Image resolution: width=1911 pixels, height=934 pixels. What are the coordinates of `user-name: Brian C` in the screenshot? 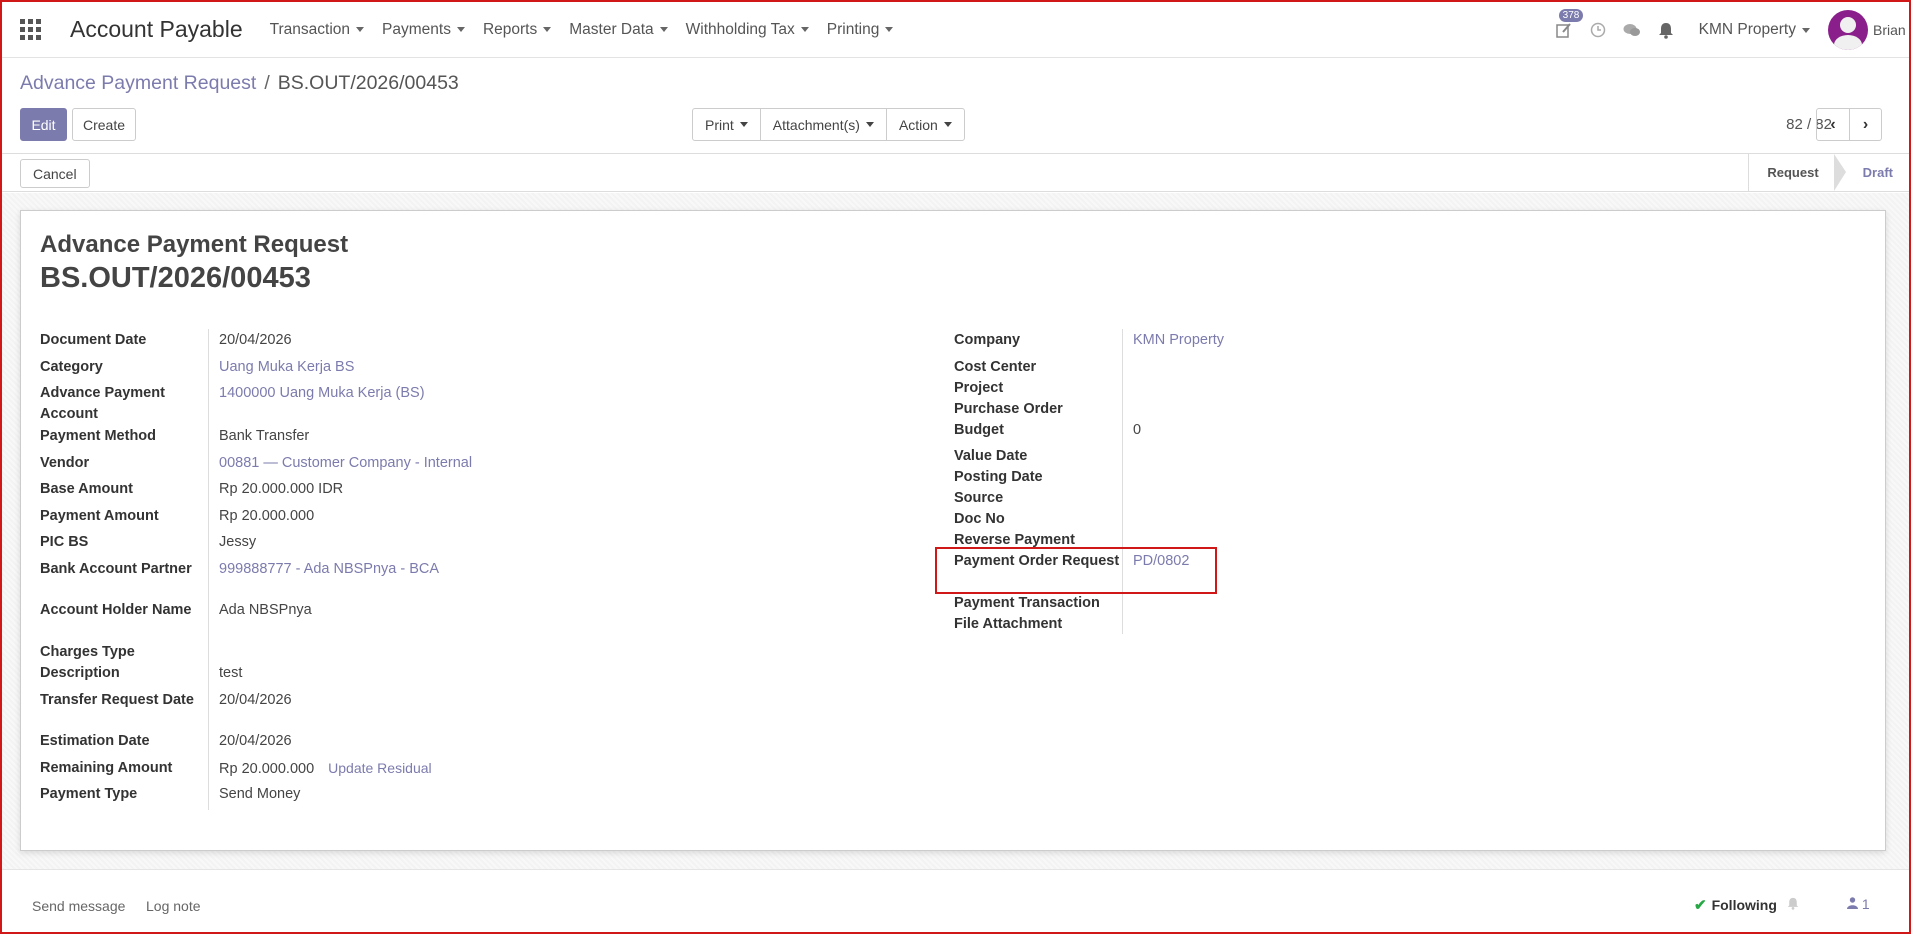 It's located at (1891, 30).